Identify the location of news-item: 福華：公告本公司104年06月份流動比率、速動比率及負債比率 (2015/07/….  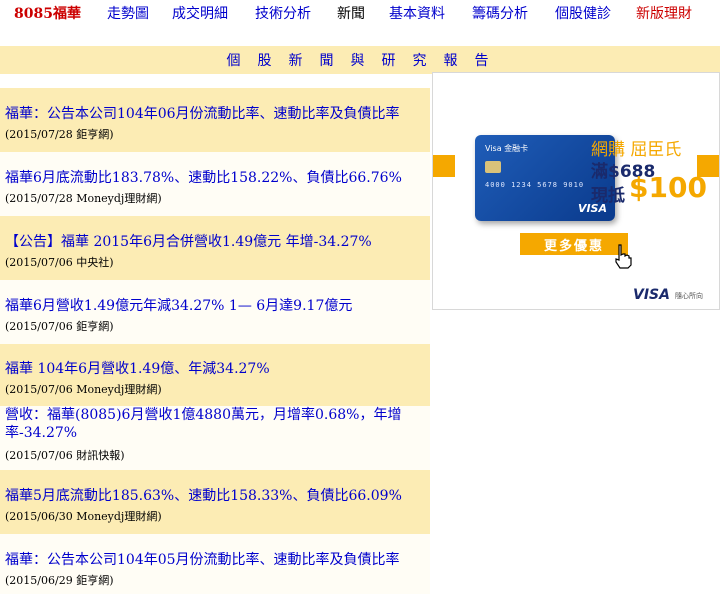
(215, 120).